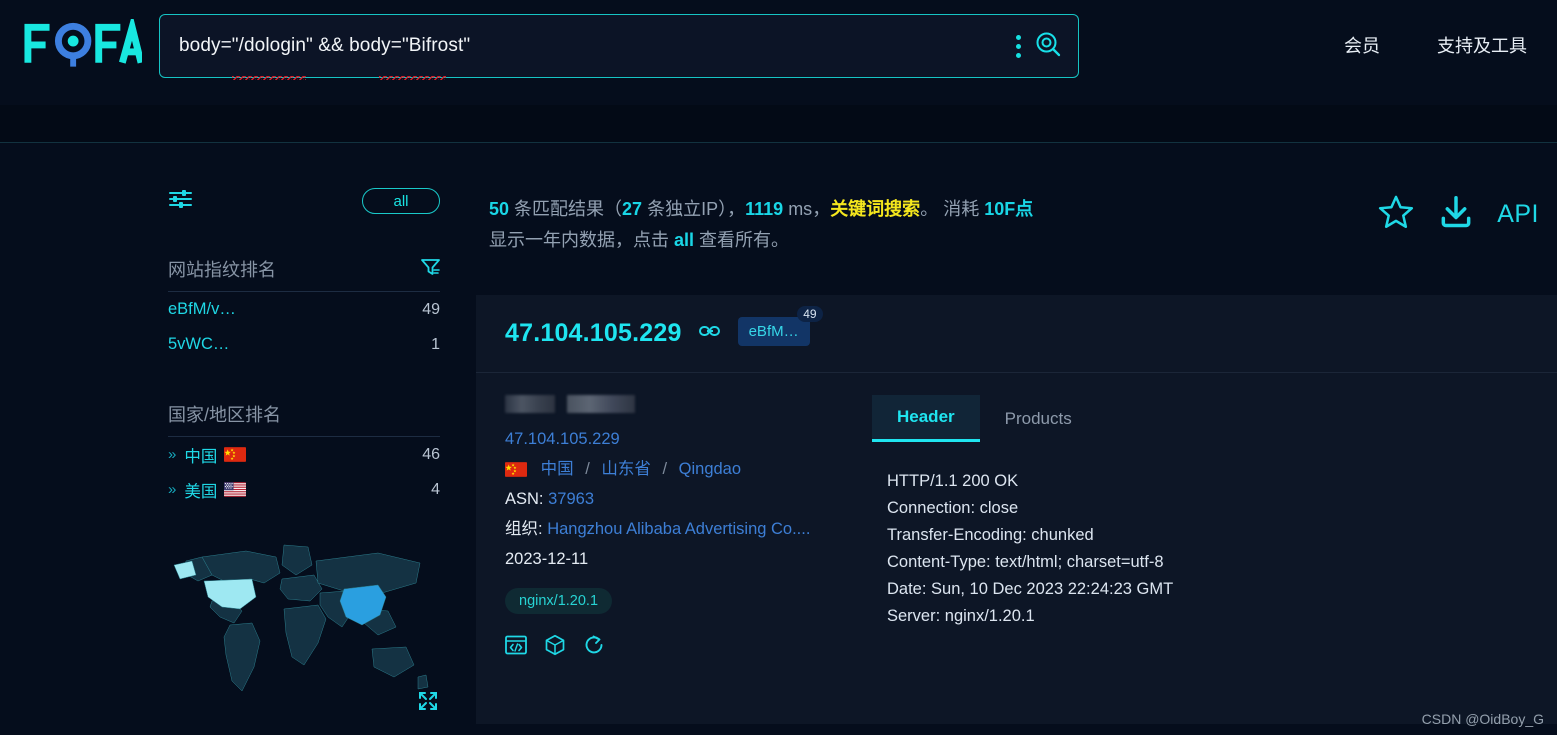 This screenshot has height=735, width=1557. What do you see at coordinates (568, 209) in the screenshot?
I see `match-count-suffix: 条匹配结果（` at bounding box center [568, 209].